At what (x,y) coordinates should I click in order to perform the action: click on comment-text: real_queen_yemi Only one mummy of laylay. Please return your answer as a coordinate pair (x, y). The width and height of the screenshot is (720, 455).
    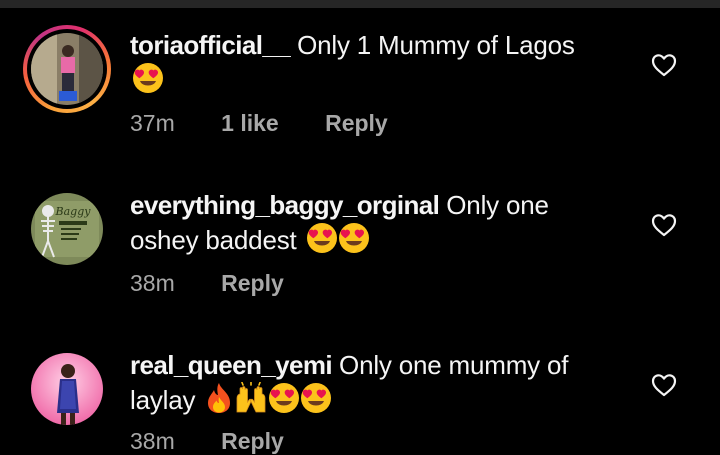
    Looking at the image, I should click on (380, 385).